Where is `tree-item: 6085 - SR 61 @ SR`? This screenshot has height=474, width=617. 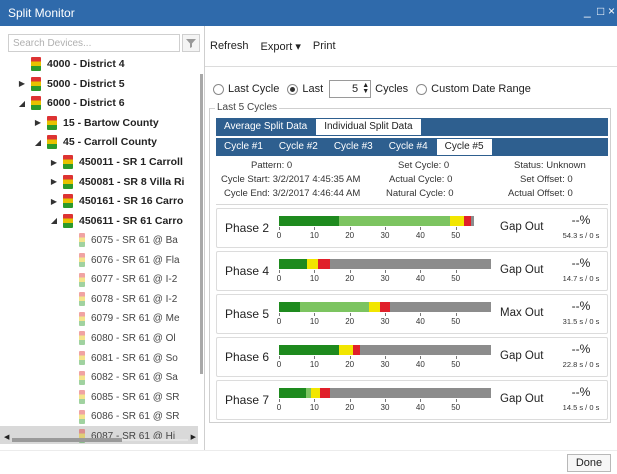 tree-item: 6085 - SR 61 @ SR is located at coordinates (99, 397).